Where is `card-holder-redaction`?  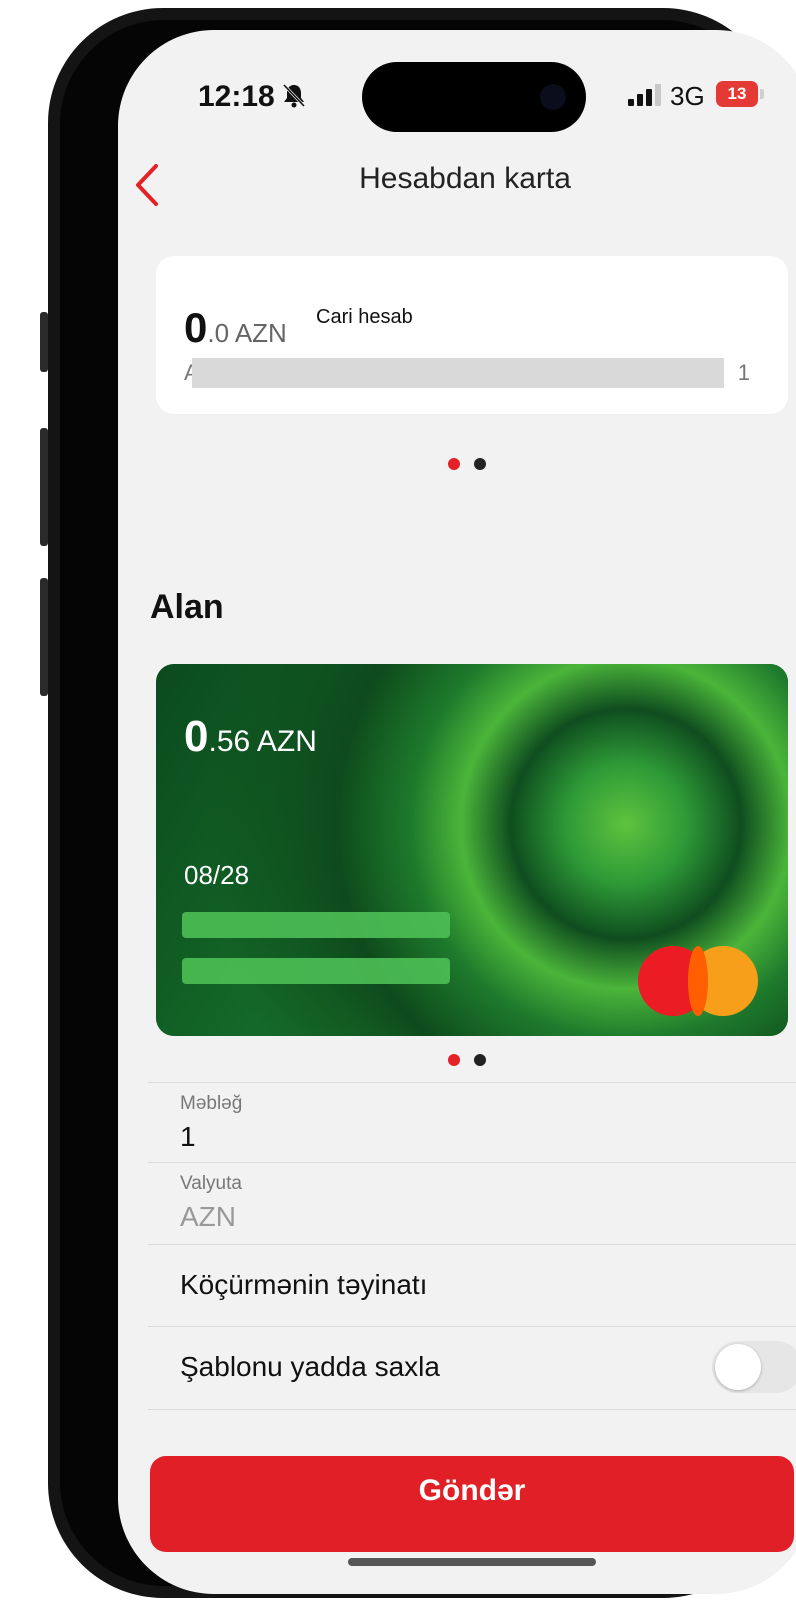
card-holder-redaction is located at coordinates (316, 971).